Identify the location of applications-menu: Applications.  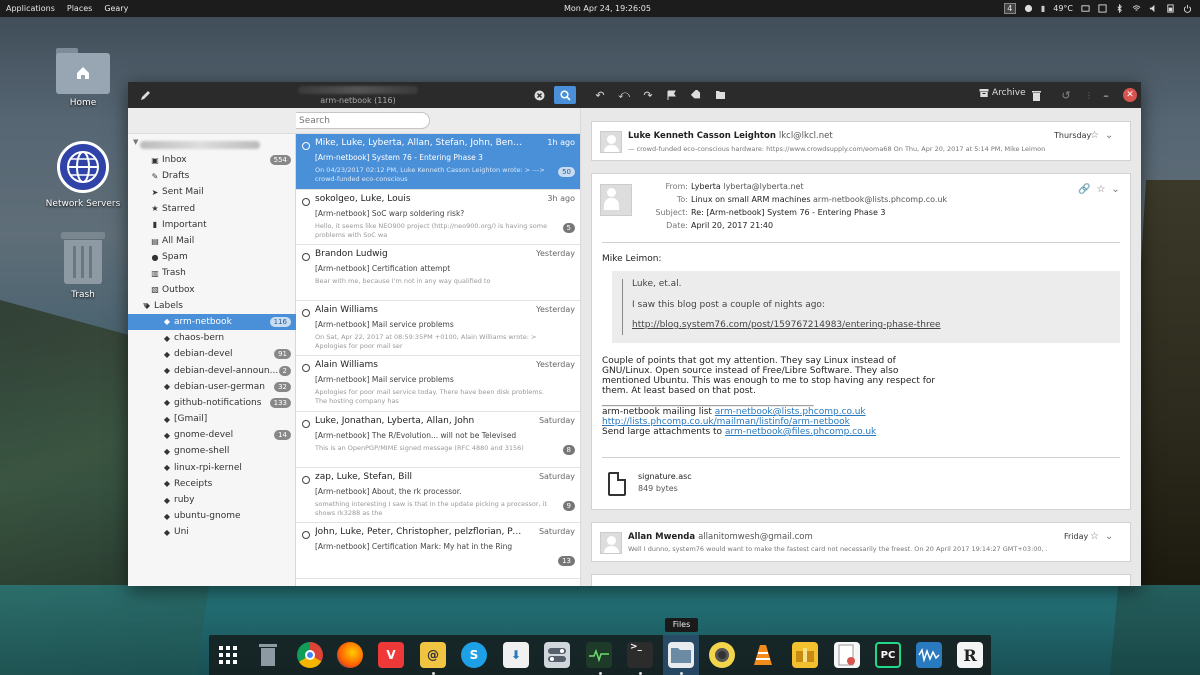
(30, 8).